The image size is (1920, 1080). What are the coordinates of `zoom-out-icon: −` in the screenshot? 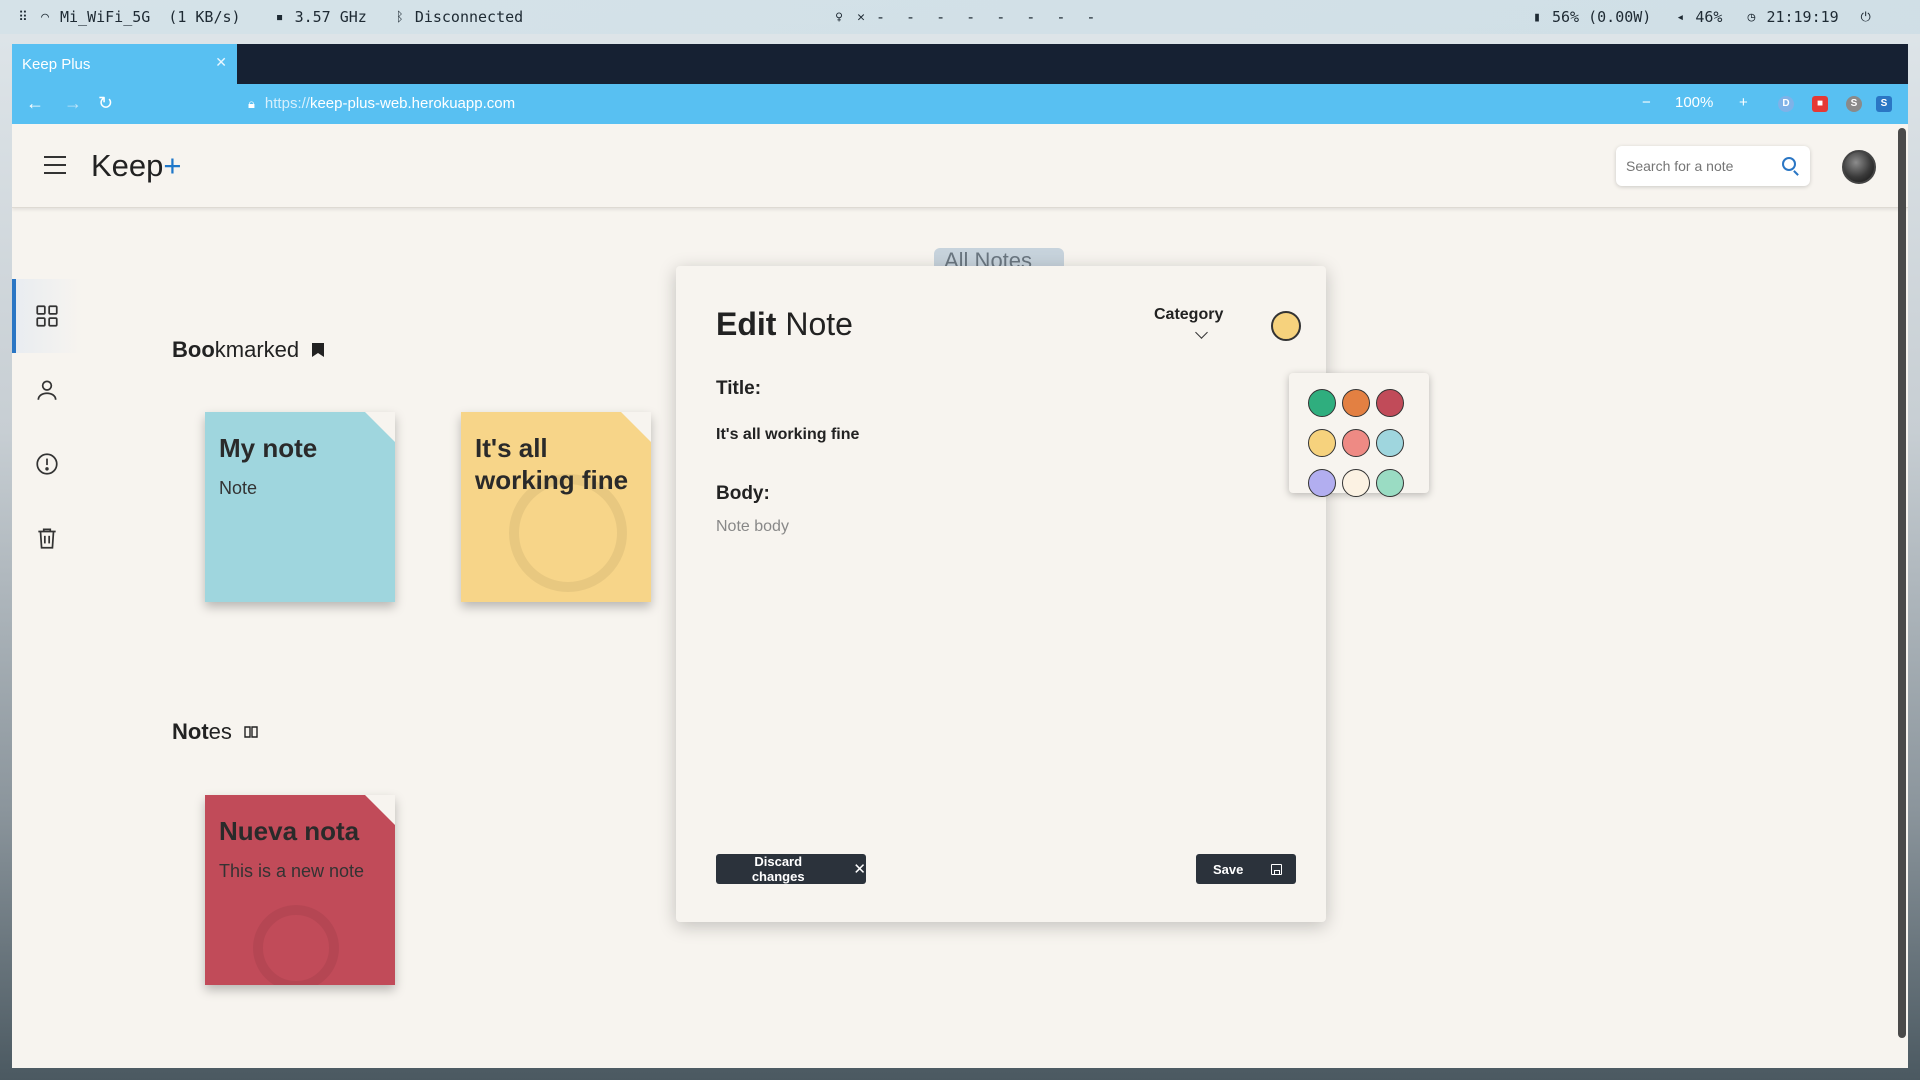 It's located at (1646, 102).